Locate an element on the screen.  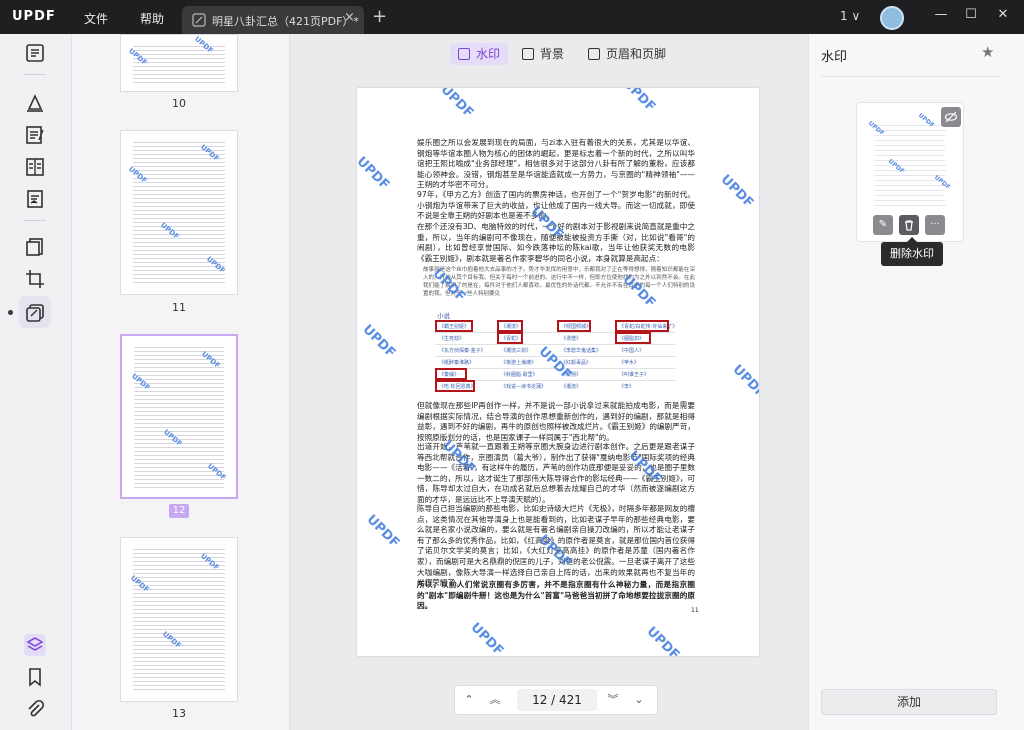
table-cell: 《东方侦探秦·金子》 is located at coordinates (462, 351).